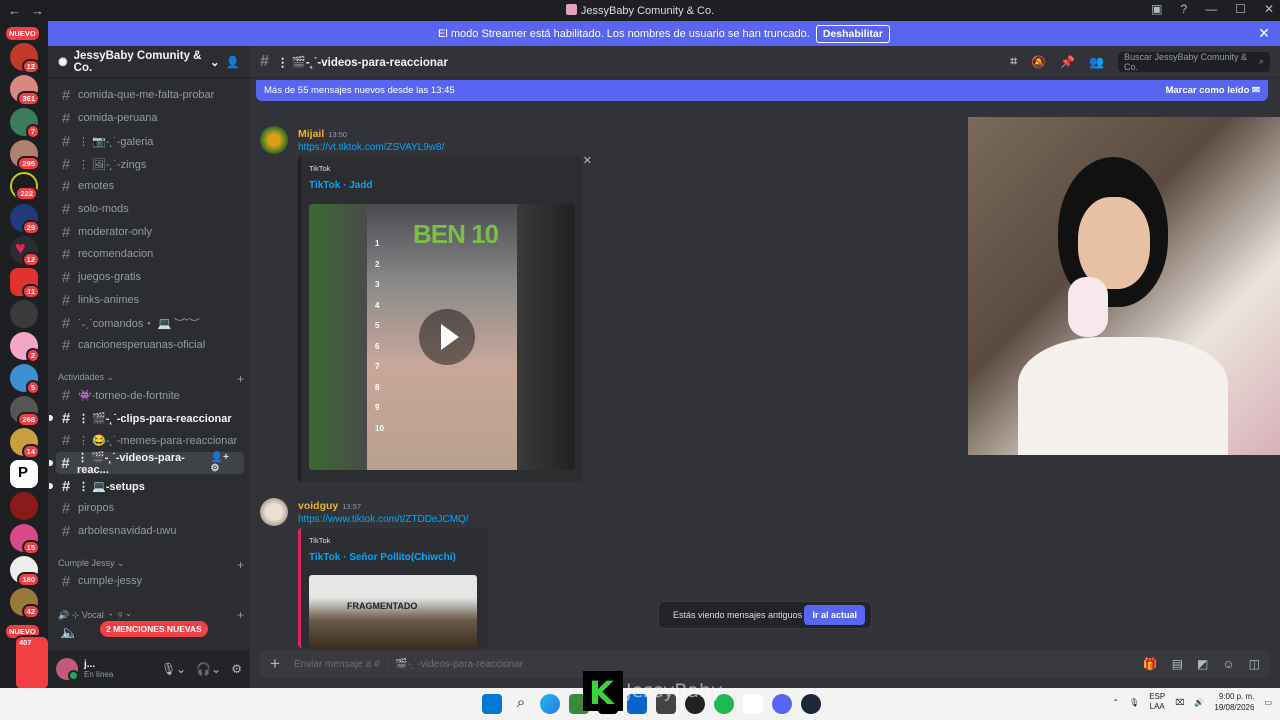  Describe the element at coordinates (550, 704) in the screenshot. I see `edge-icon` at that location.